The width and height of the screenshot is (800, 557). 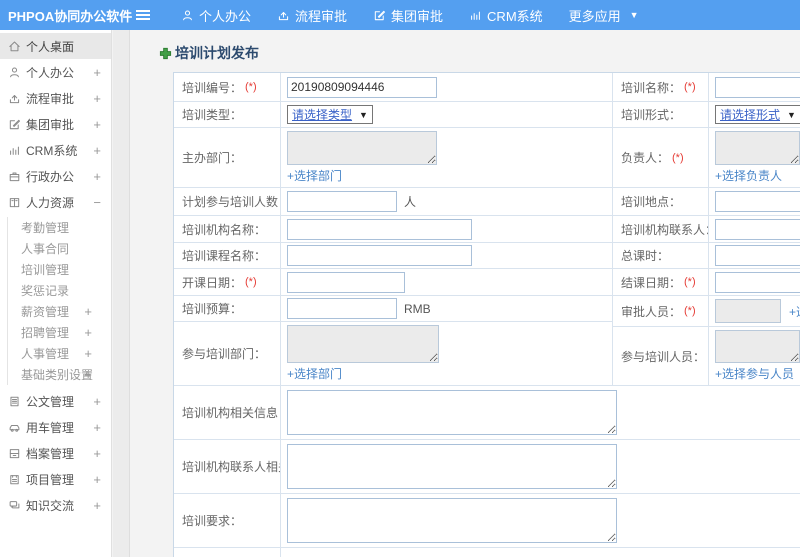 I want to click on app-logo: PHPOA协同办公软件, so click(x=70, y=16).